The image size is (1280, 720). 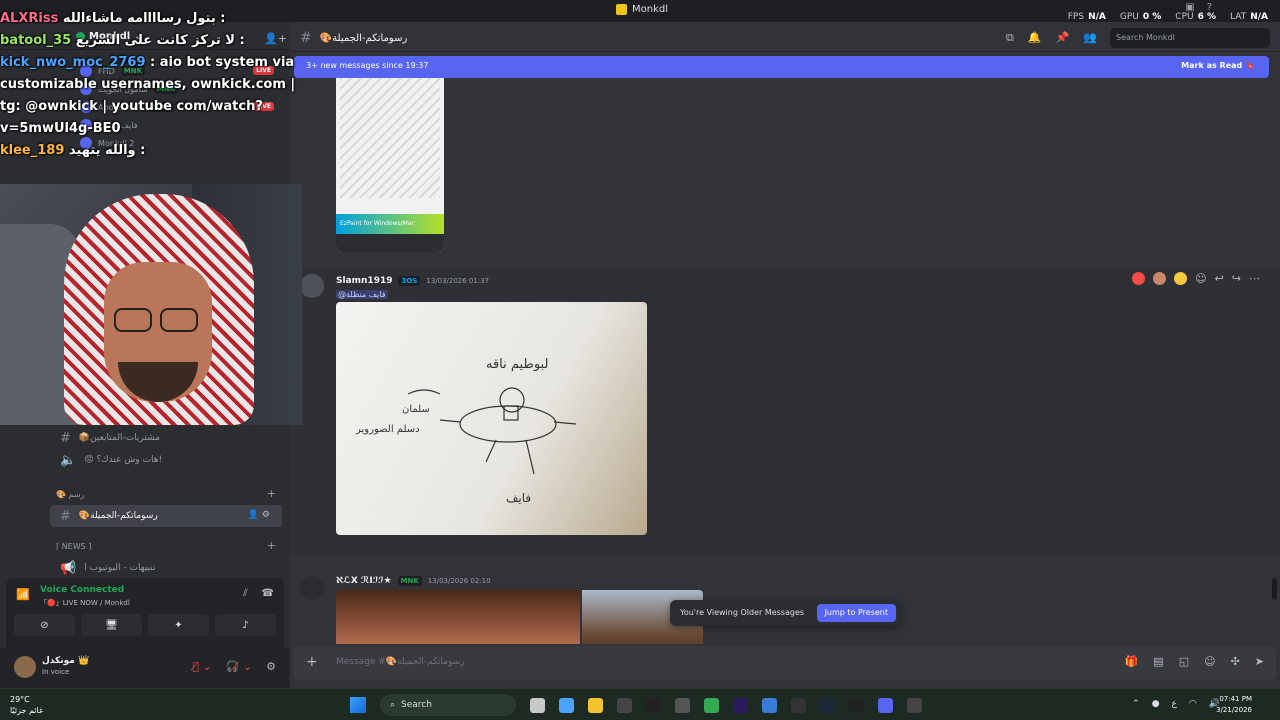 What do you see at coordinates (1254, 278) in the screenshot?
I see `more-icon: ⋯` at bounding box center [1254, 278].